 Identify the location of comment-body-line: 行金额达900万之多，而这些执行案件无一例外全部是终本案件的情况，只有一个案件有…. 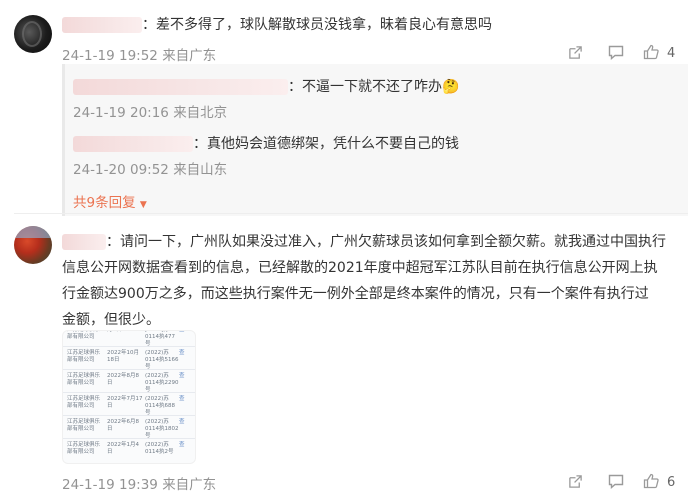
(355, 294).